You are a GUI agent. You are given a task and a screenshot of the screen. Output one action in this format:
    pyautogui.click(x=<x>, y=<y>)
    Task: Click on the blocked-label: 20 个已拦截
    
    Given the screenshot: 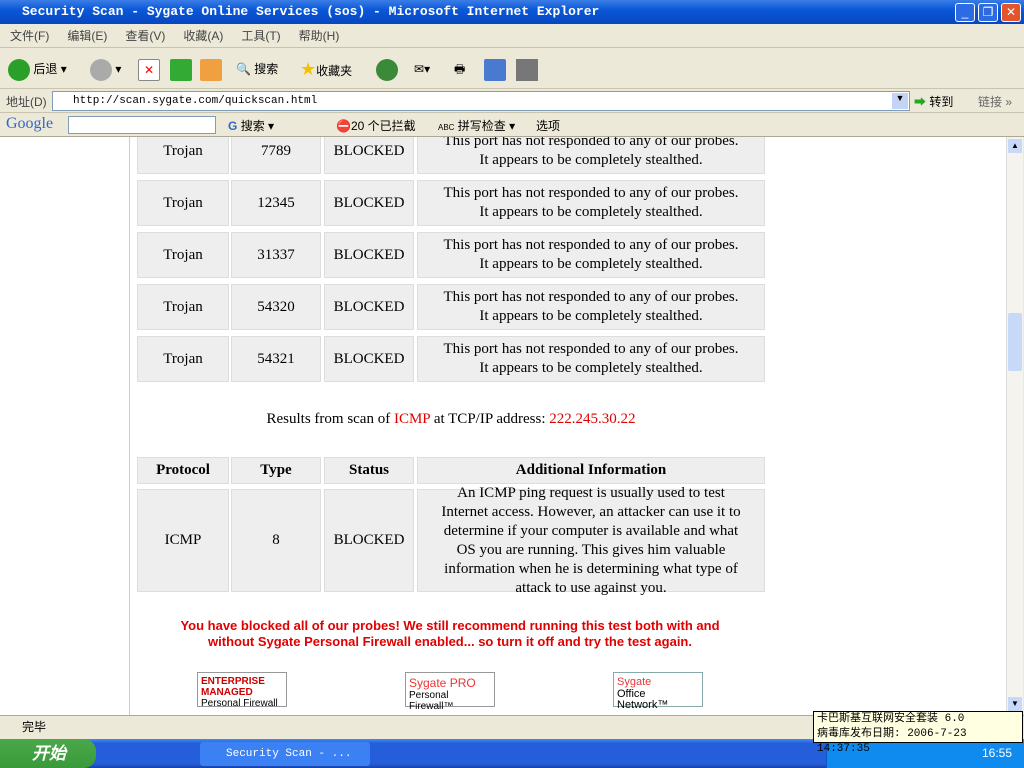 What is the action you would take?
    pyautogui.click(x=383, y=126)
    